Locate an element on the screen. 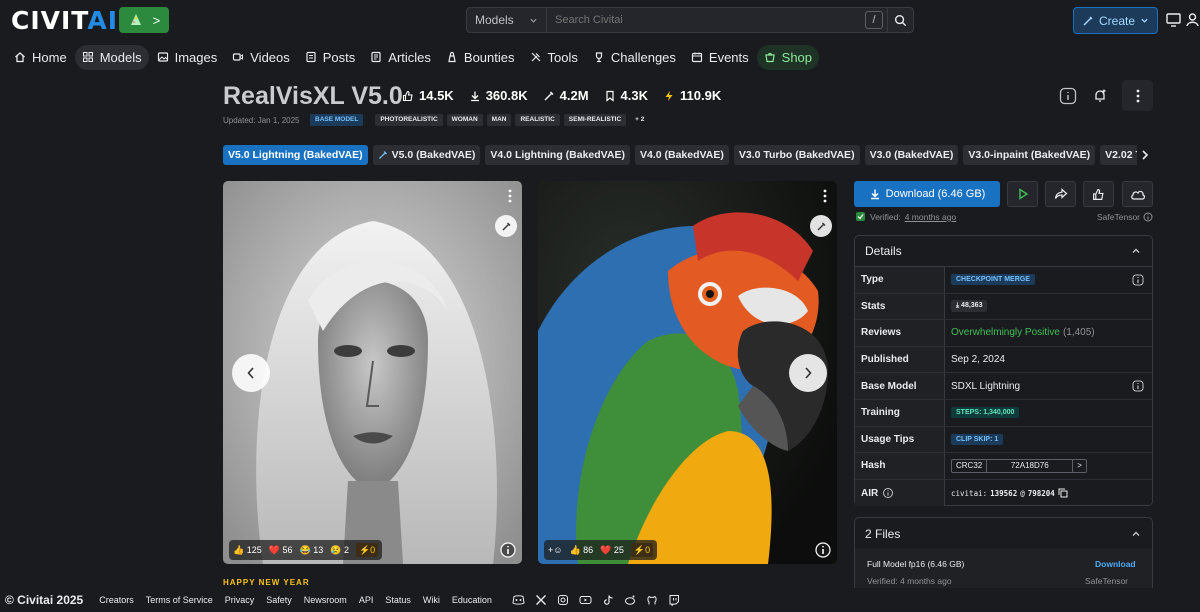  tag: MAN is located at coordinates (499, 120).